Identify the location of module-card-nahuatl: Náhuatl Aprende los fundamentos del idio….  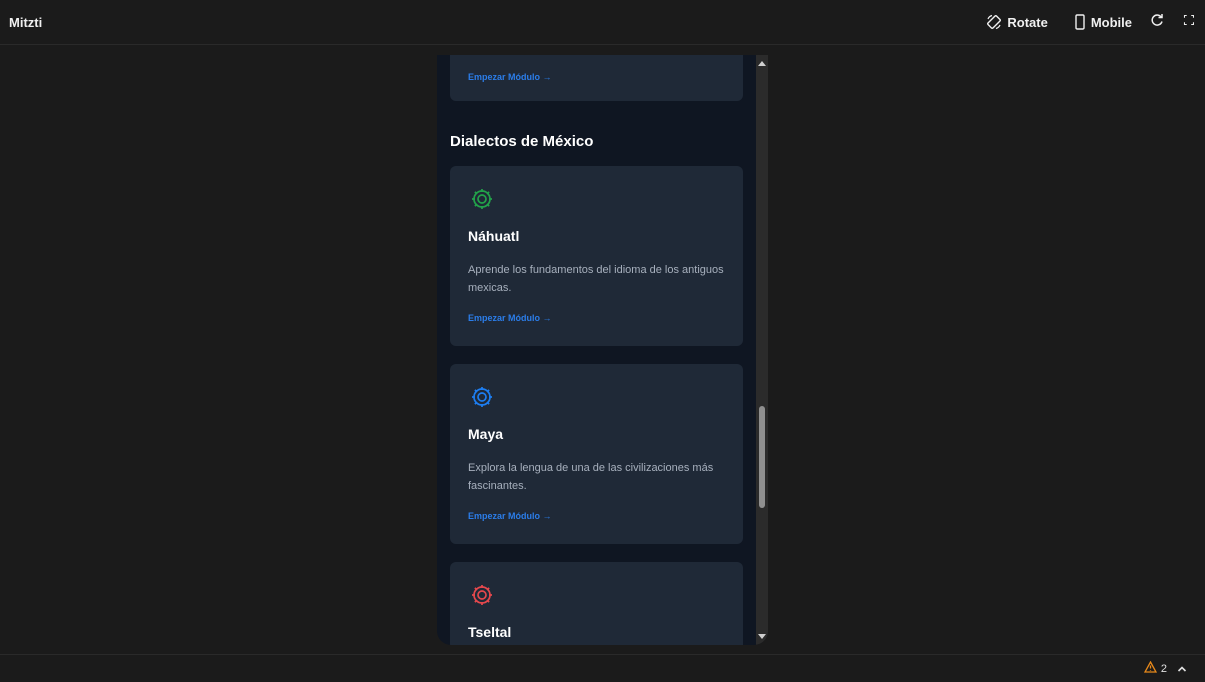
(596, 256).